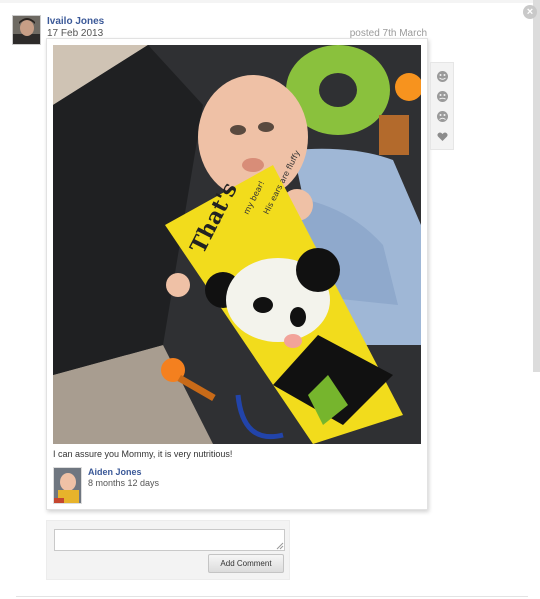  Describe the element at coordinates (270, 1) in the screenshot. I see `top-strip` at that location.